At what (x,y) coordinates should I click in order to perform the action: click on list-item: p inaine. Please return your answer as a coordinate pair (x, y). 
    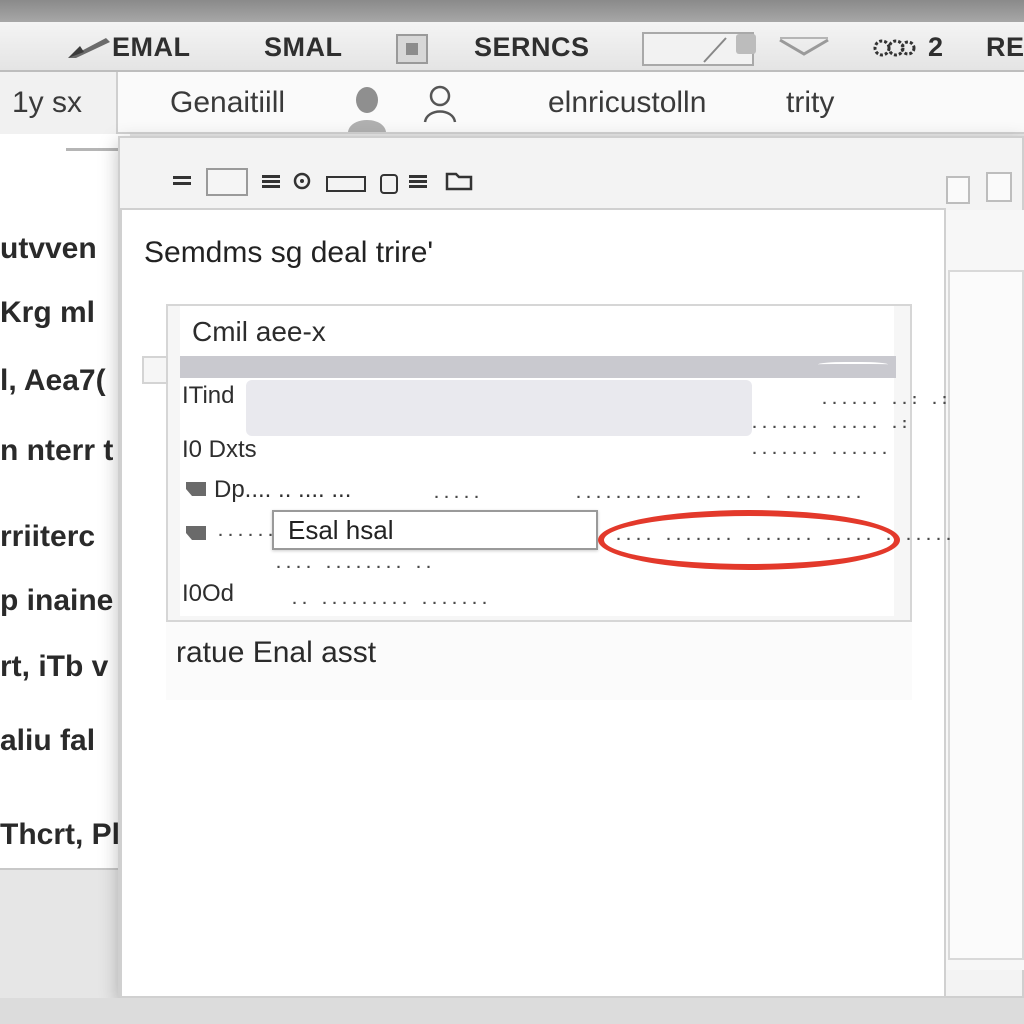
    Looking at the image, I should click on (56, 601).